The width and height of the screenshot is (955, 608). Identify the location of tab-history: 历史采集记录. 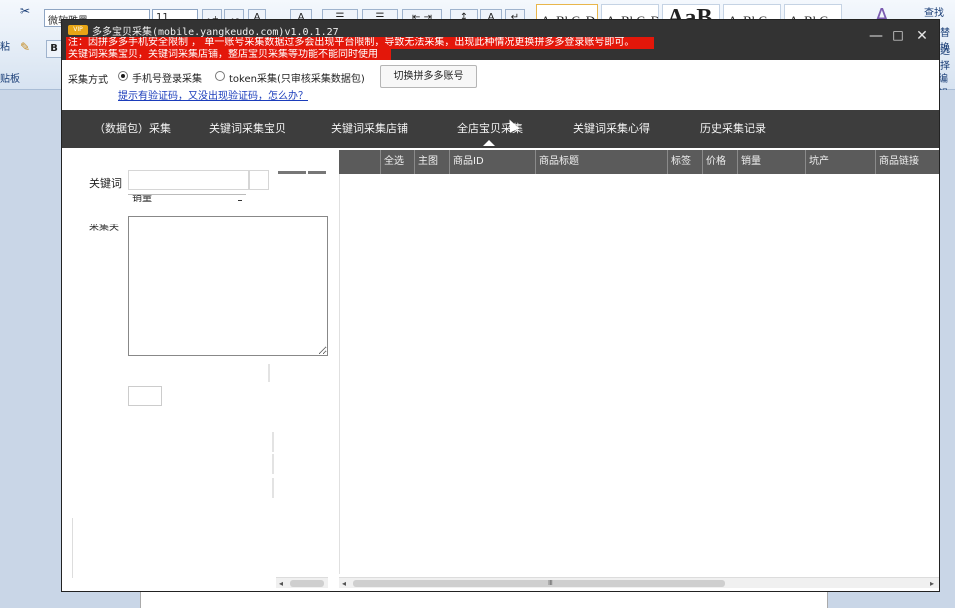
(733, 128).